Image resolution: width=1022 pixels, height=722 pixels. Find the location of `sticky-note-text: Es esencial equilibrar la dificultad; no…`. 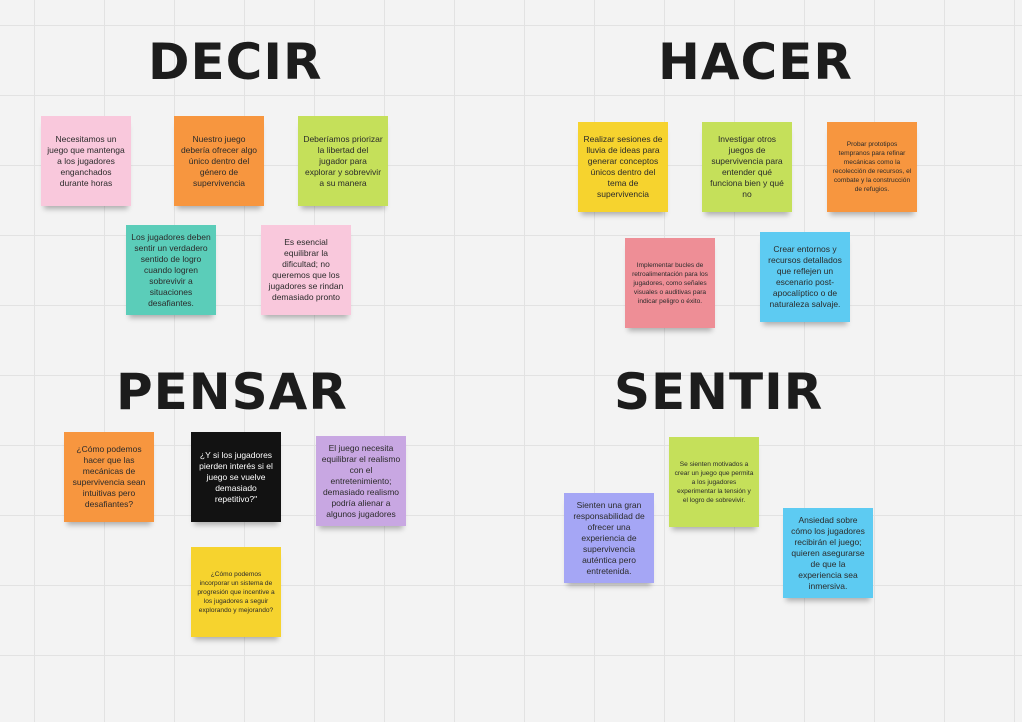

sticky-note-text: Es esencial equilibrar la dificultad; no… is located at coordinates (306, 269).